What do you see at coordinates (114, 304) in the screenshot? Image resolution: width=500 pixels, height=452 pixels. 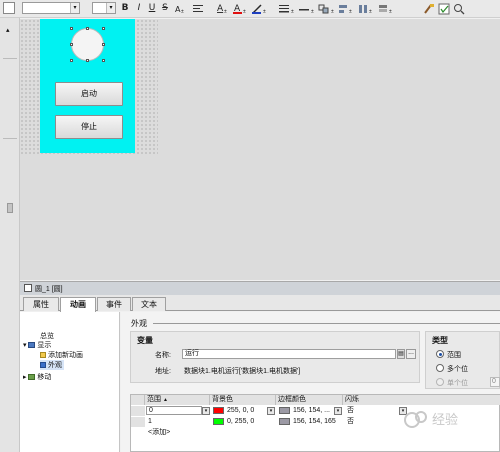 I see `tab-events: 事件` at bounding box center [114, 304].